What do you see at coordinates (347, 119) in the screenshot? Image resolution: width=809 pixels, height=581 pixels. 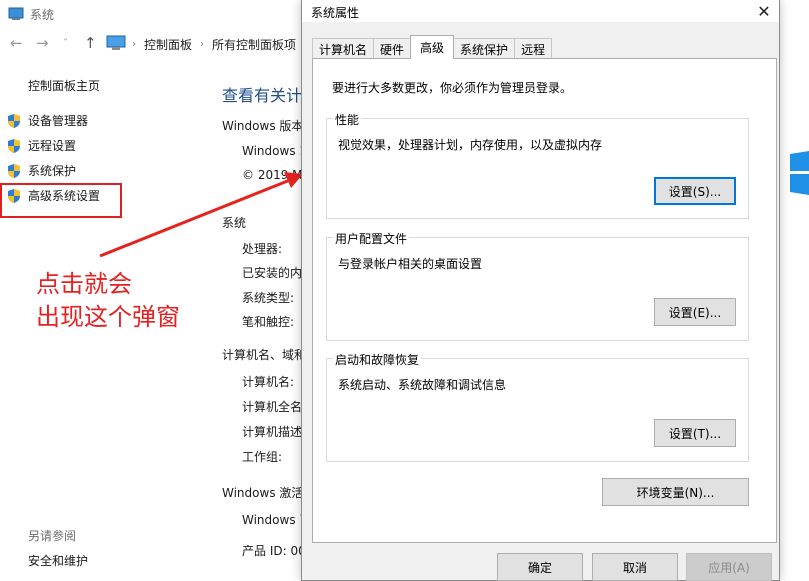 I see `performance-label: 性能` at bounding box center [347, 119].